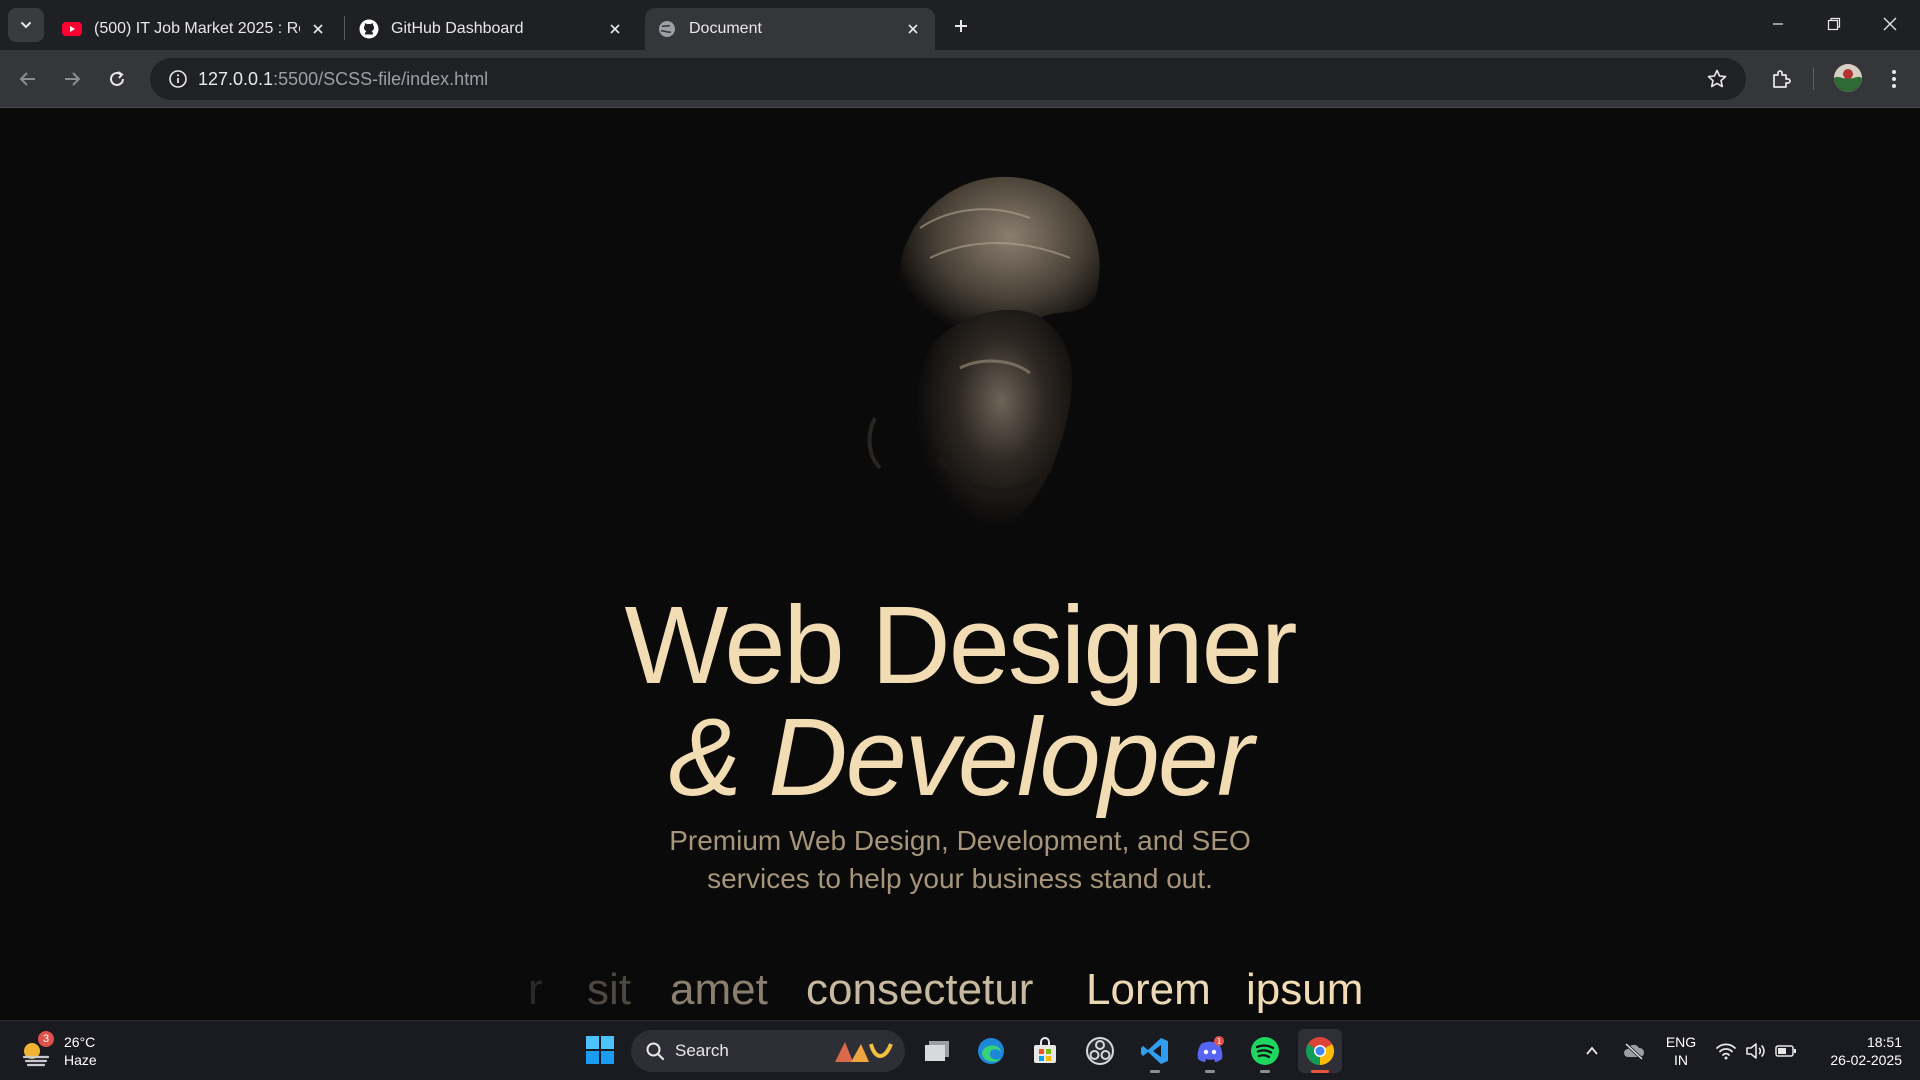 The width and height of the screenshot is (1920, 1080). Describe the element at coordinates (667, 29) in the screenshot. I see `globe-icon` at that location.